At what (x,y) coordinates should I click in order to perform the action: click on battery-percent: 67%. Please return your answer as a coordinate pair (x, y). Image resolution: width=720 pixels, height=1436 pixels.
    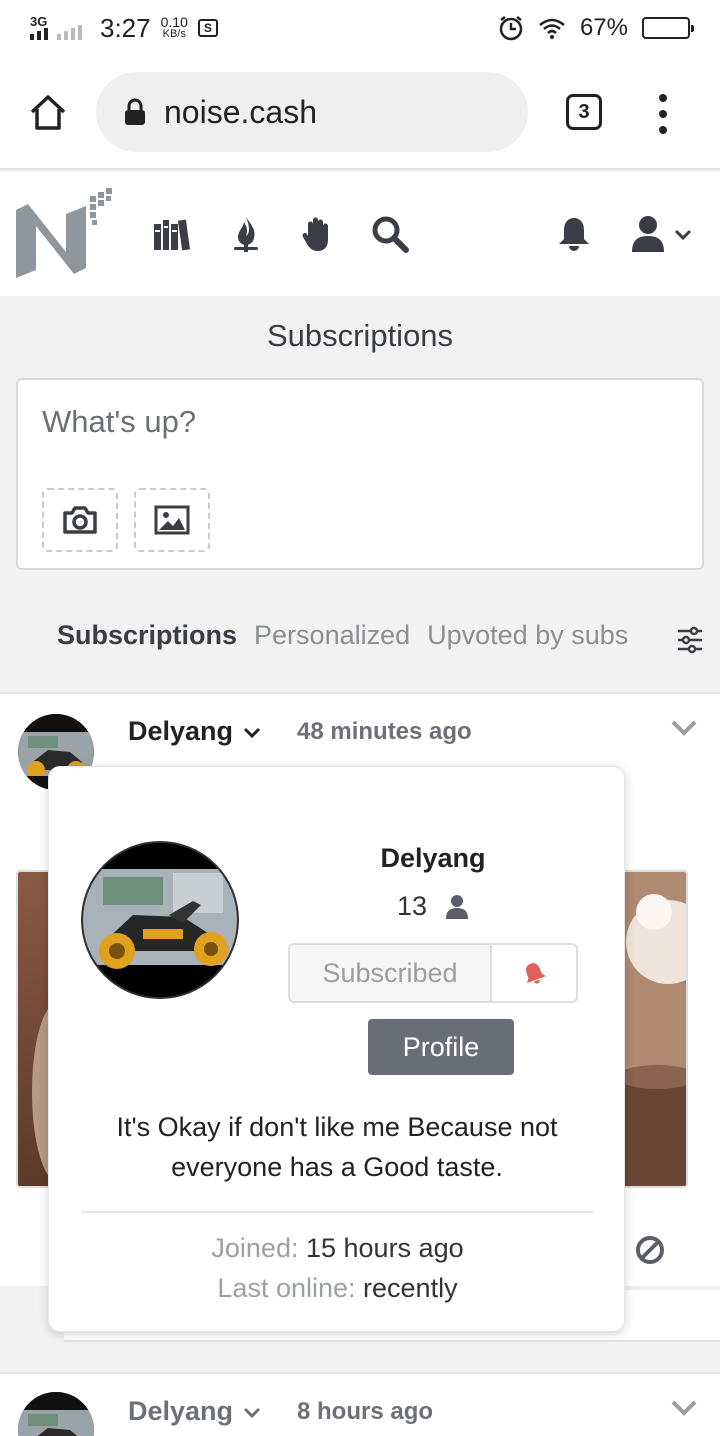
    Looking at the image, I should click on (603, 27).